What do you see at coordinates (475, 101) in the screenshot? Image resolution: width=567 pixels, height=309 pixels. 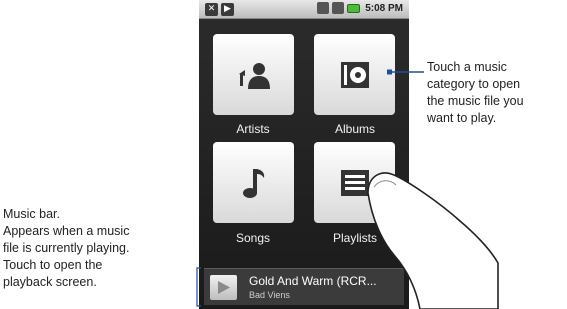 I see `callout-line: the music file you` at bounding box center [475, 101].